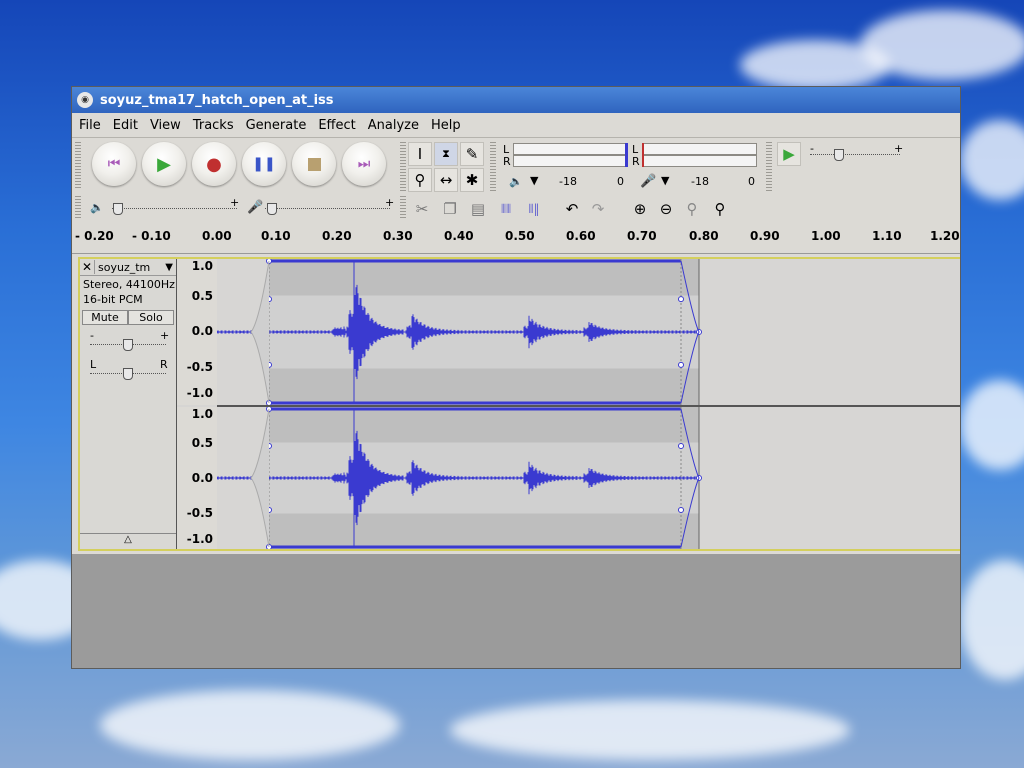 The image size is (1024, 768). What do you see at coordinates (516, 611) in the screenshot?
I see `empty-track-area` at bounding box center [516, 611].